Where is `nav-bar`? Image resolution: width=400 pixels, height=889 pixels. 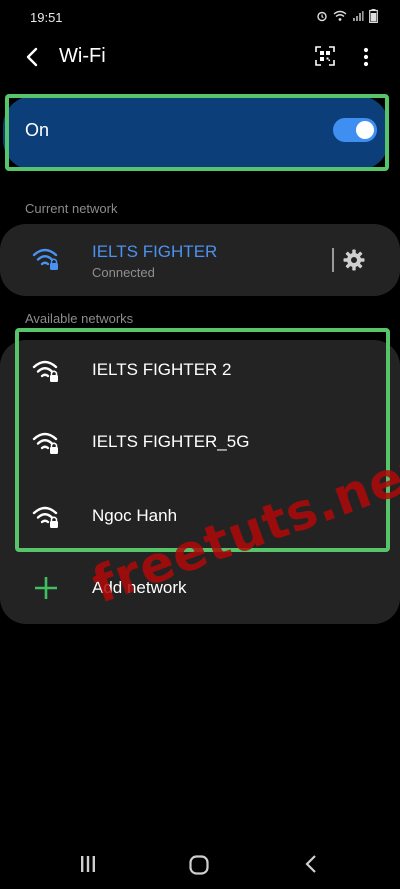 nav-bar is located at coordinates (200, 864).